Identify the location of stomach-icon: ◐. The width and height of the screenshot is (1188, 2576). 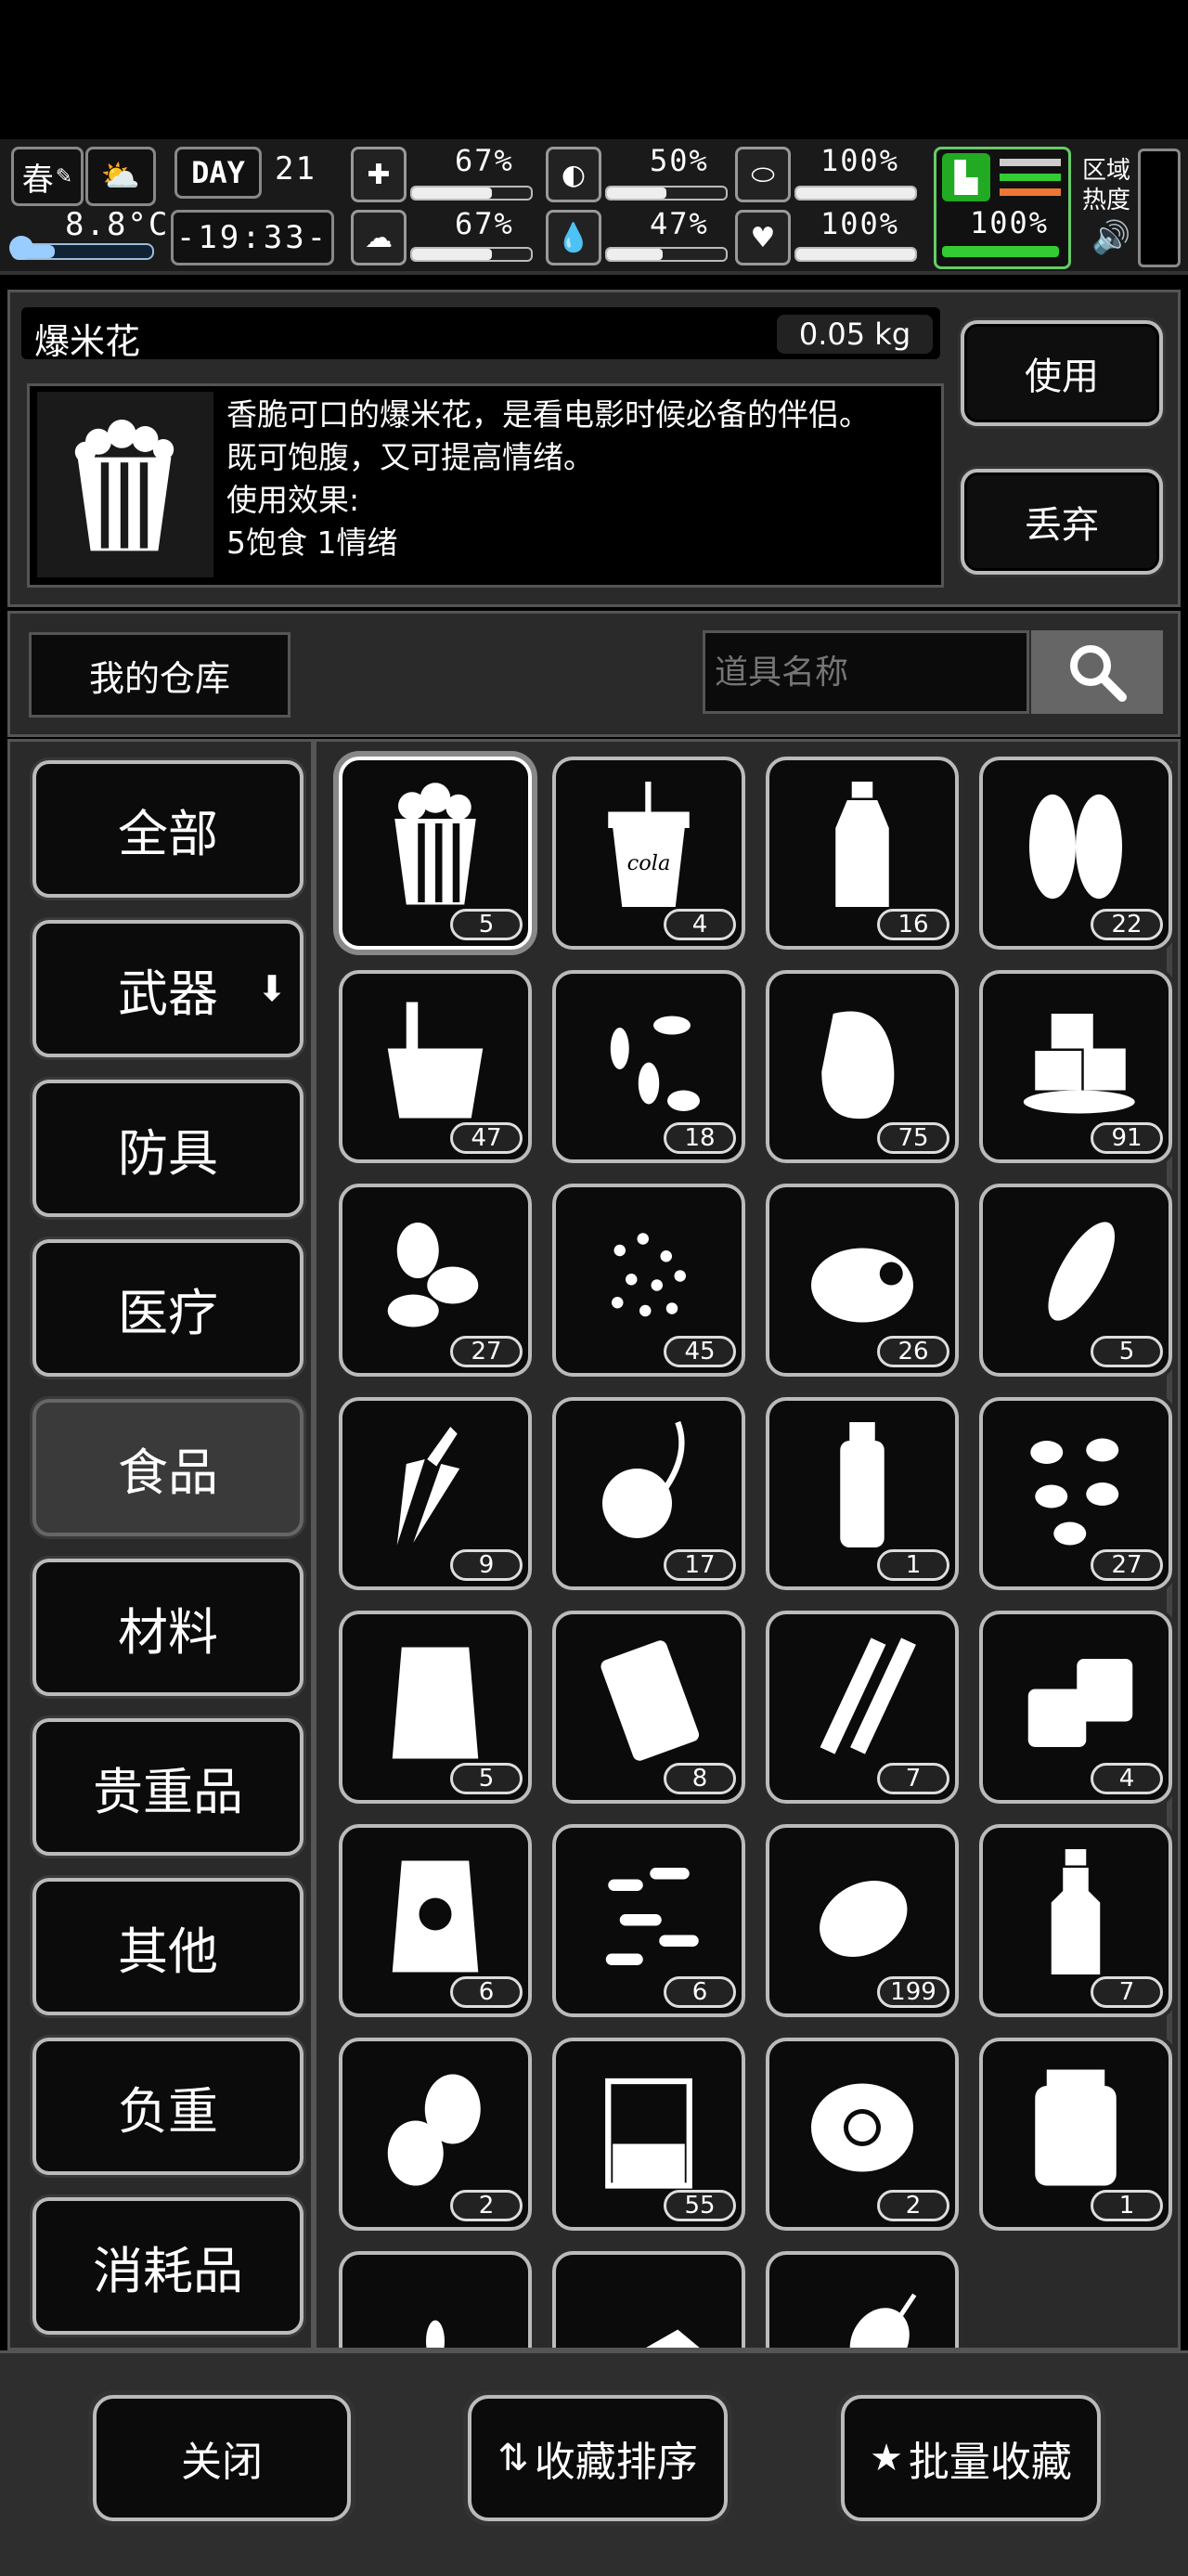
(573, 174).